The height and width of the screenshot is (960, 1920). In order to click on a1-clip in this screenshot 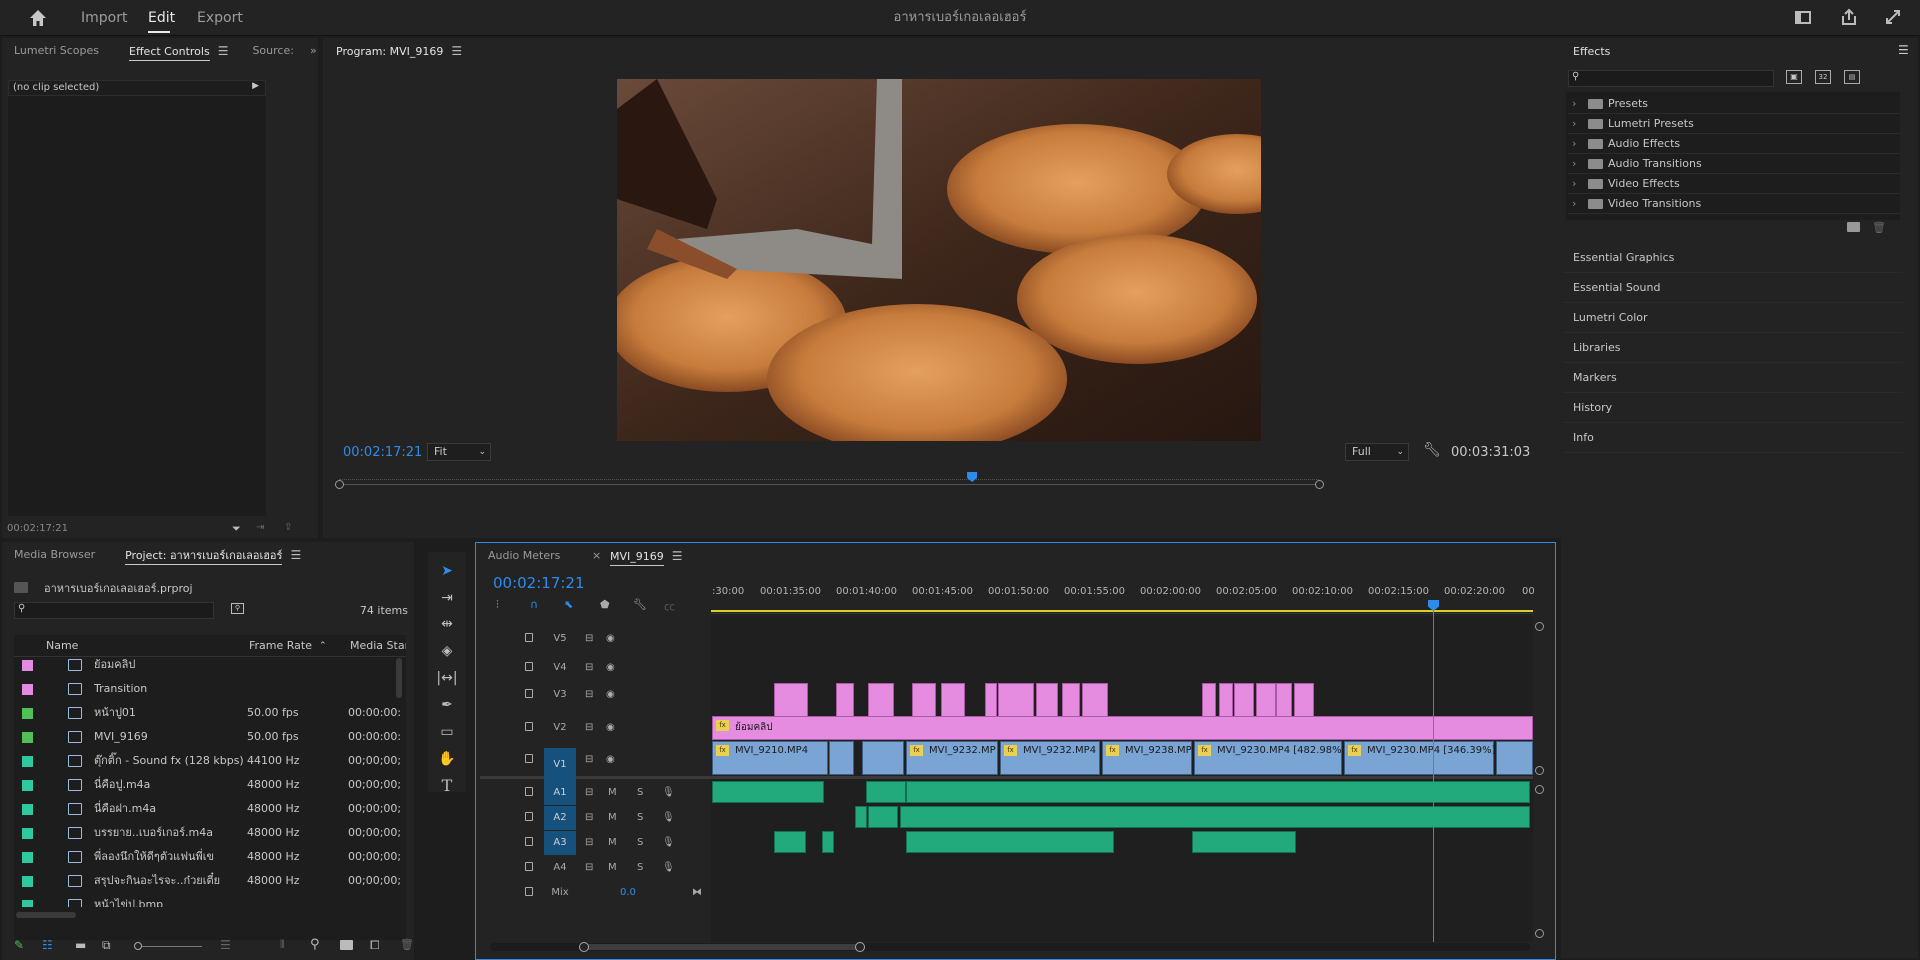, I will do `click(768, 792)`.